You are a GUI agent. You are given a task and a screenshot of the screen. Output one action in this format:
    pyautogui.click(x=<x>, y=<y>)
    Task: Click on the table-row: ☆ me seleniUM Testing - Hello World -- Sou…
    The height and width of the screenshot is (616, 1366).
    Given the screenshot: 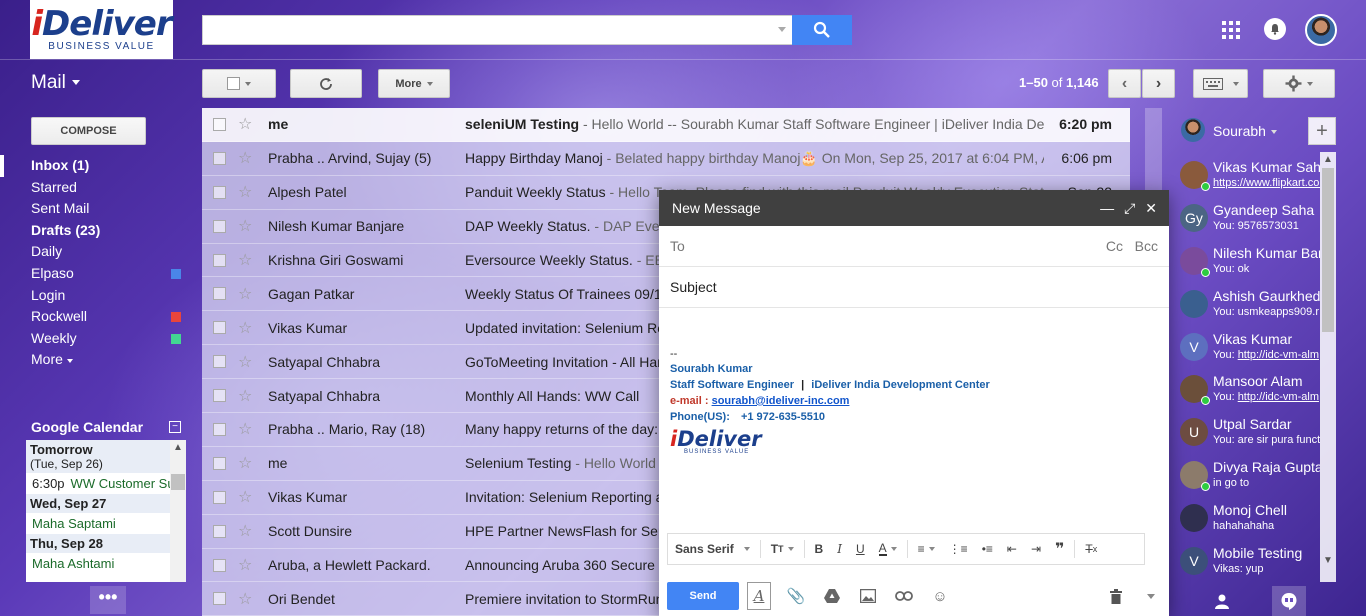 What is the action you would take?
    pyautogui.click(x=666, y=125)
    